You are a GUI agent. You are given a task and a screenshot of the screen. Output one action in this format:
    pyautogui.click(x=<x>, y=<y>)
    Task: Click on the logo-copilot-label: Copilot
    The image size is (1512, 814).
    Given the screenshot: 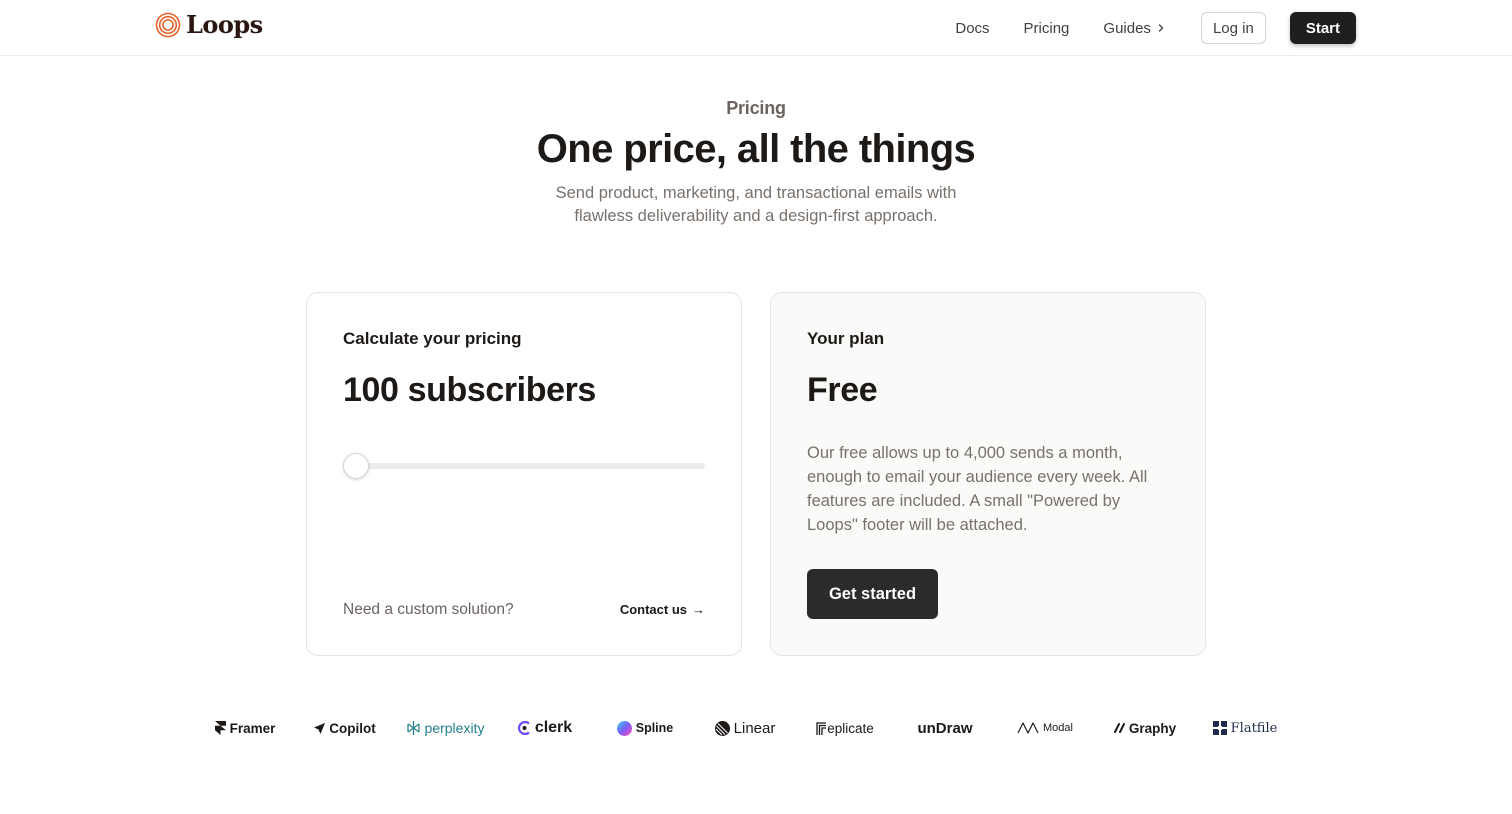 What is the action you would take?
    pyautogui.click(x=352, y=728)
    